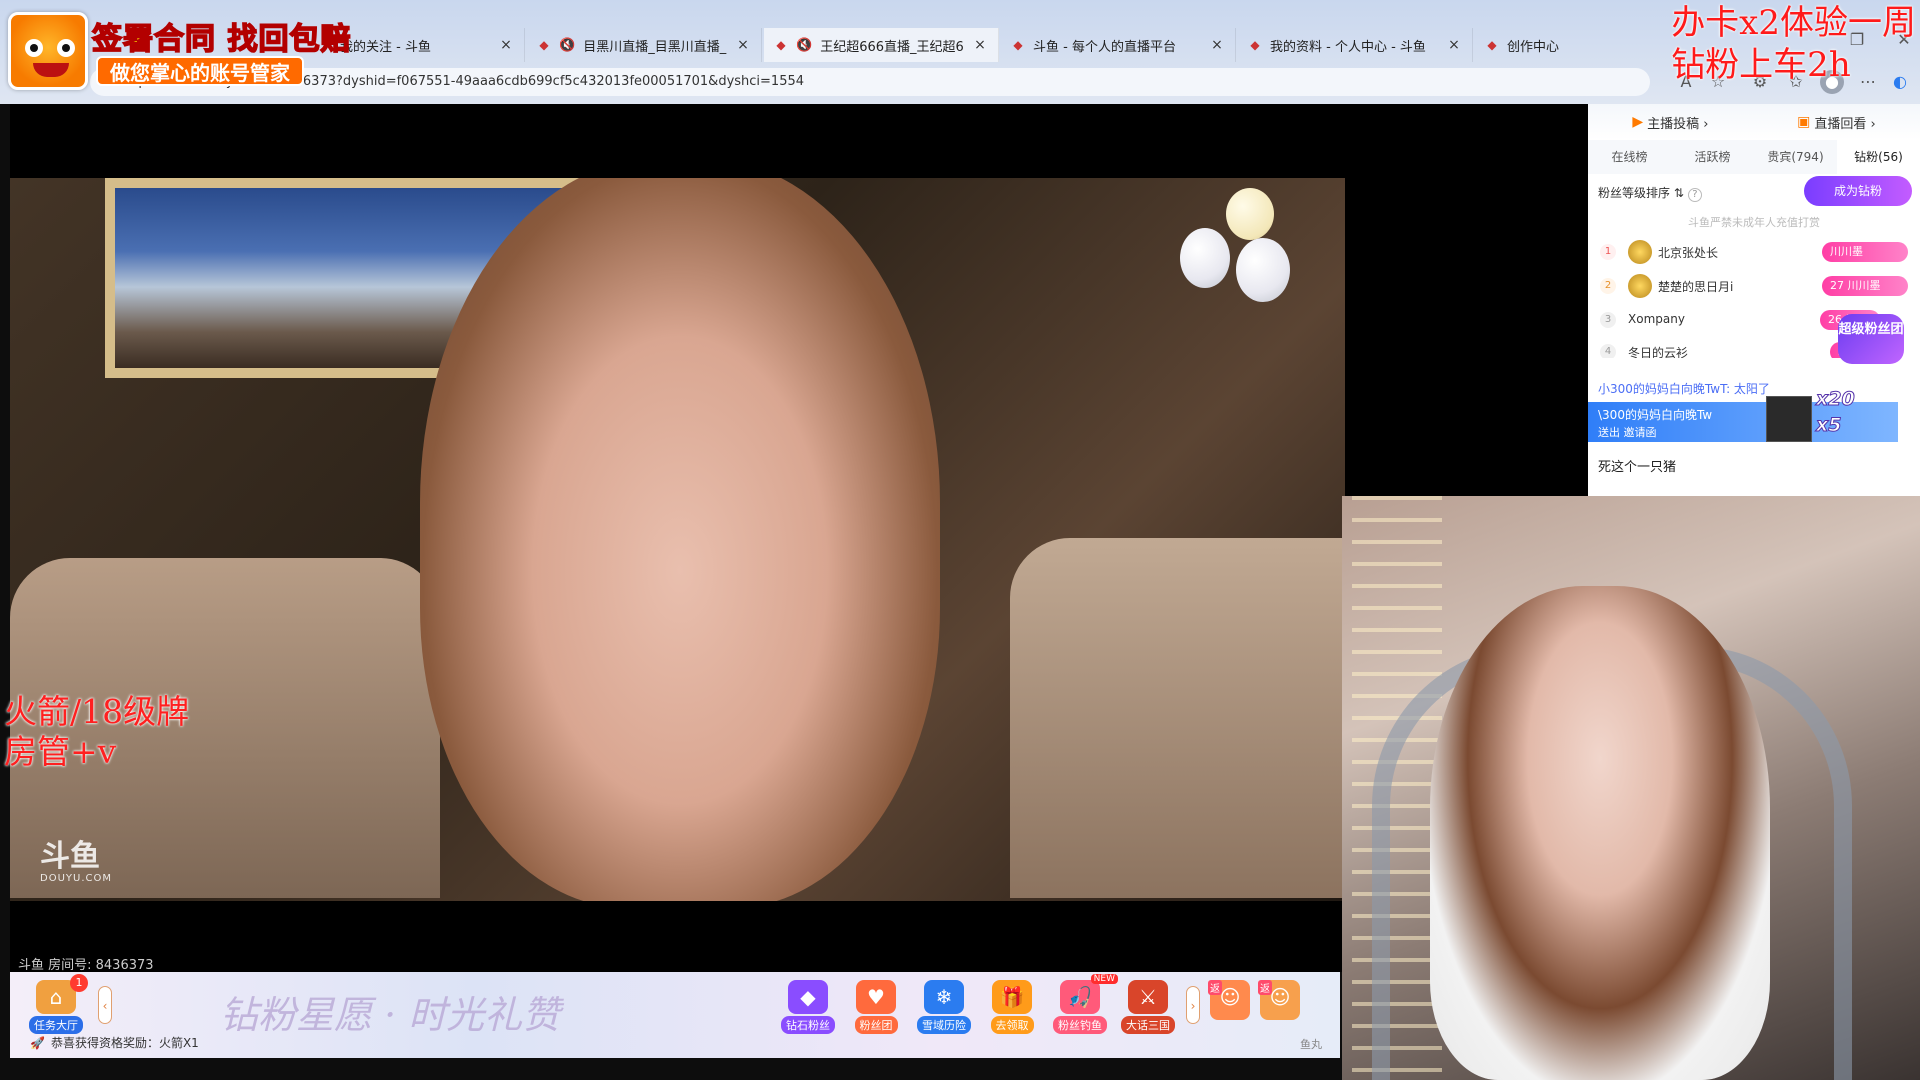 The height and width of the screenshot is (1080, 1920). What do you see at coordinates (76, 878) in the screenshot?
I see `watermark-sub: DOUYU.COM` at bounding box center [76, 878].